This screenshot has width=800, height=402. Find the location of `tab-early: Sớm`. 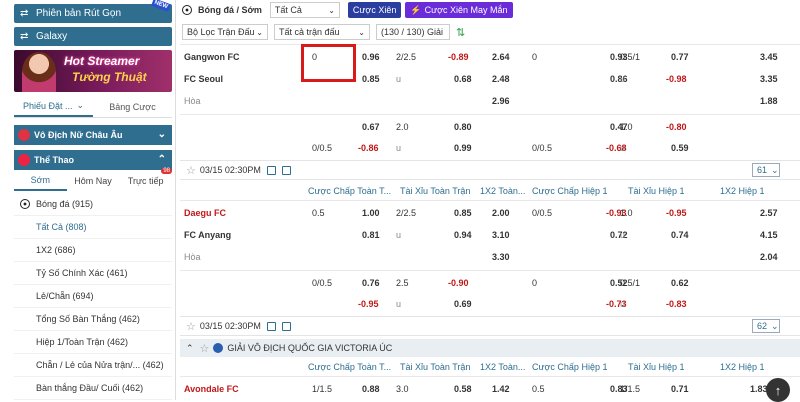

tab-early: Sớm is located at coordinates (40, 181).